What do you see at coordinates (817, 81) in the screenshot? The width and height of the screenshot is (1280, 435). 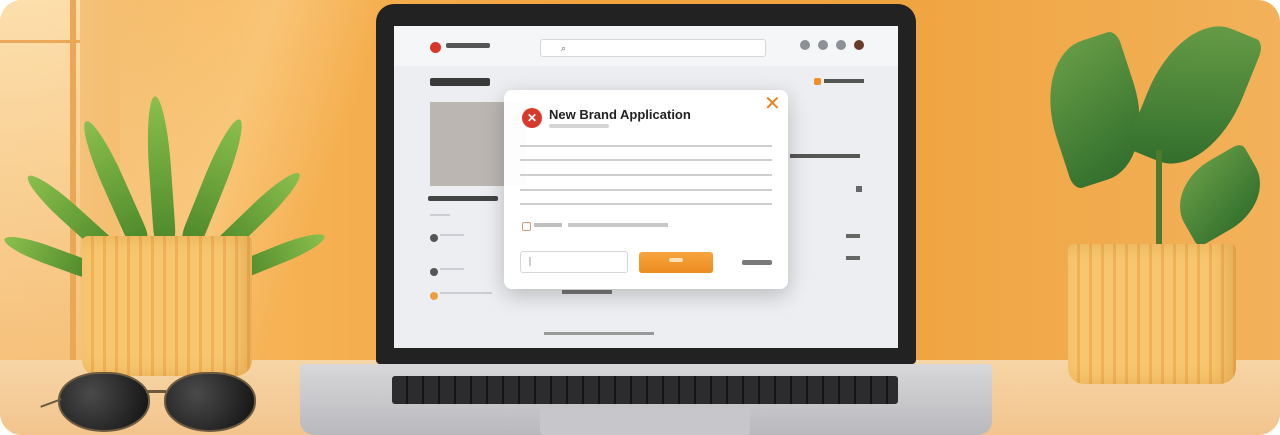 I see `status-badge` at bounding box center [817, 81].